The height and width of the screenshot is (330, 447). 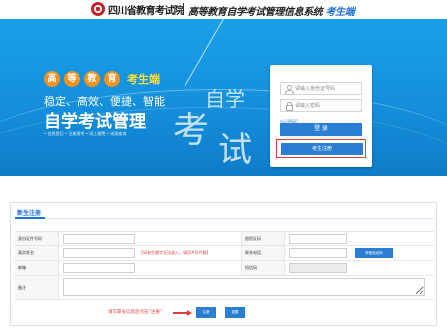 I want to click on email-input, so click(x=99, y=268).